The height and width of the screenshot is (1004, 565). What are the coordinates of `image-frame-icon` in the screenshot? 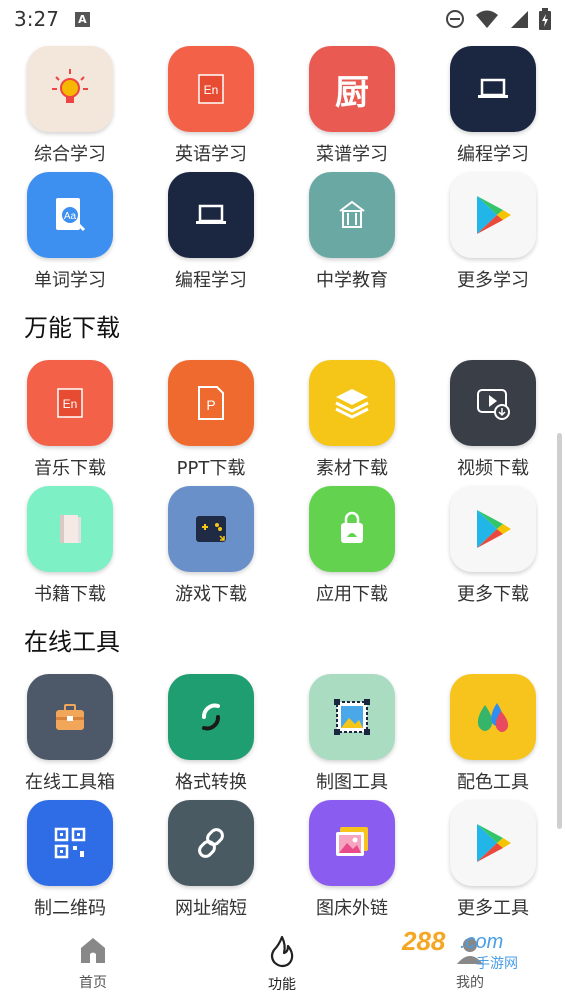 It's located at (352, 717).